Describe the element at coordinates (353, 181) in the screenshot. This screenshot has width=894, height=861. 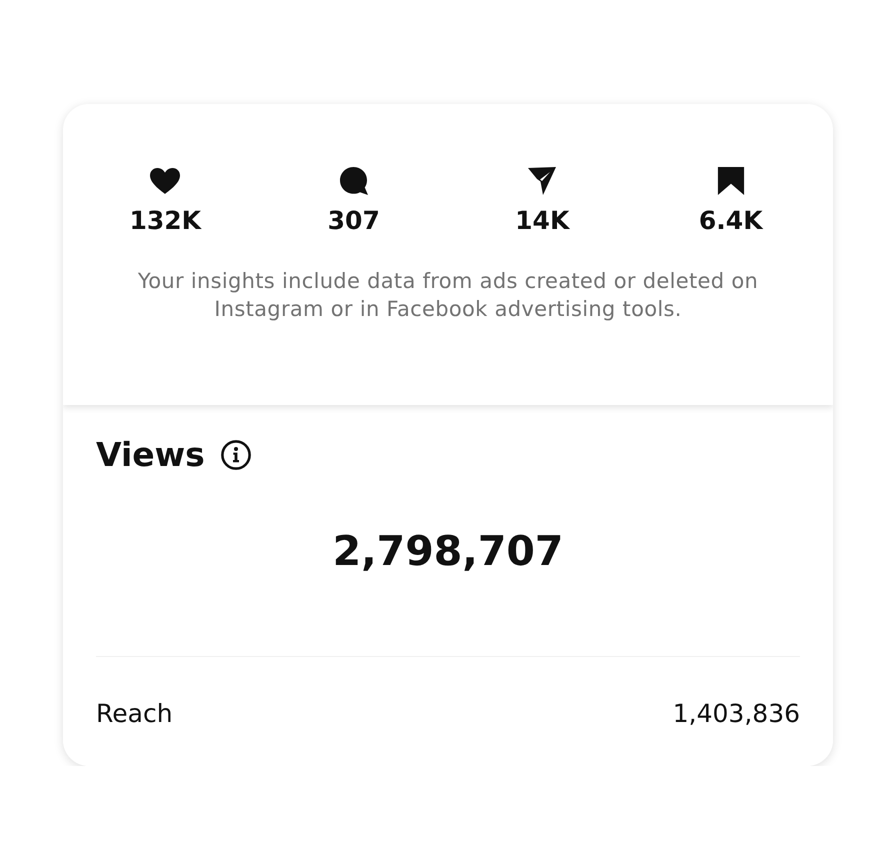
I see `speech-bubble-icon` at that location.